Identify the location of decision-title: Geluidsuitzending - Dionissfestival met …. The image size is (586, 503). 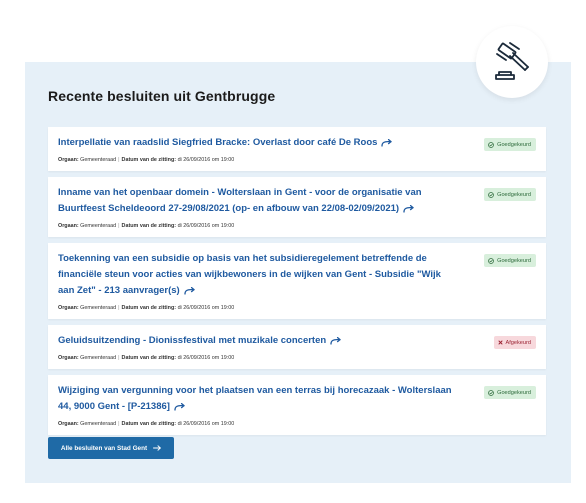
(192, 340).